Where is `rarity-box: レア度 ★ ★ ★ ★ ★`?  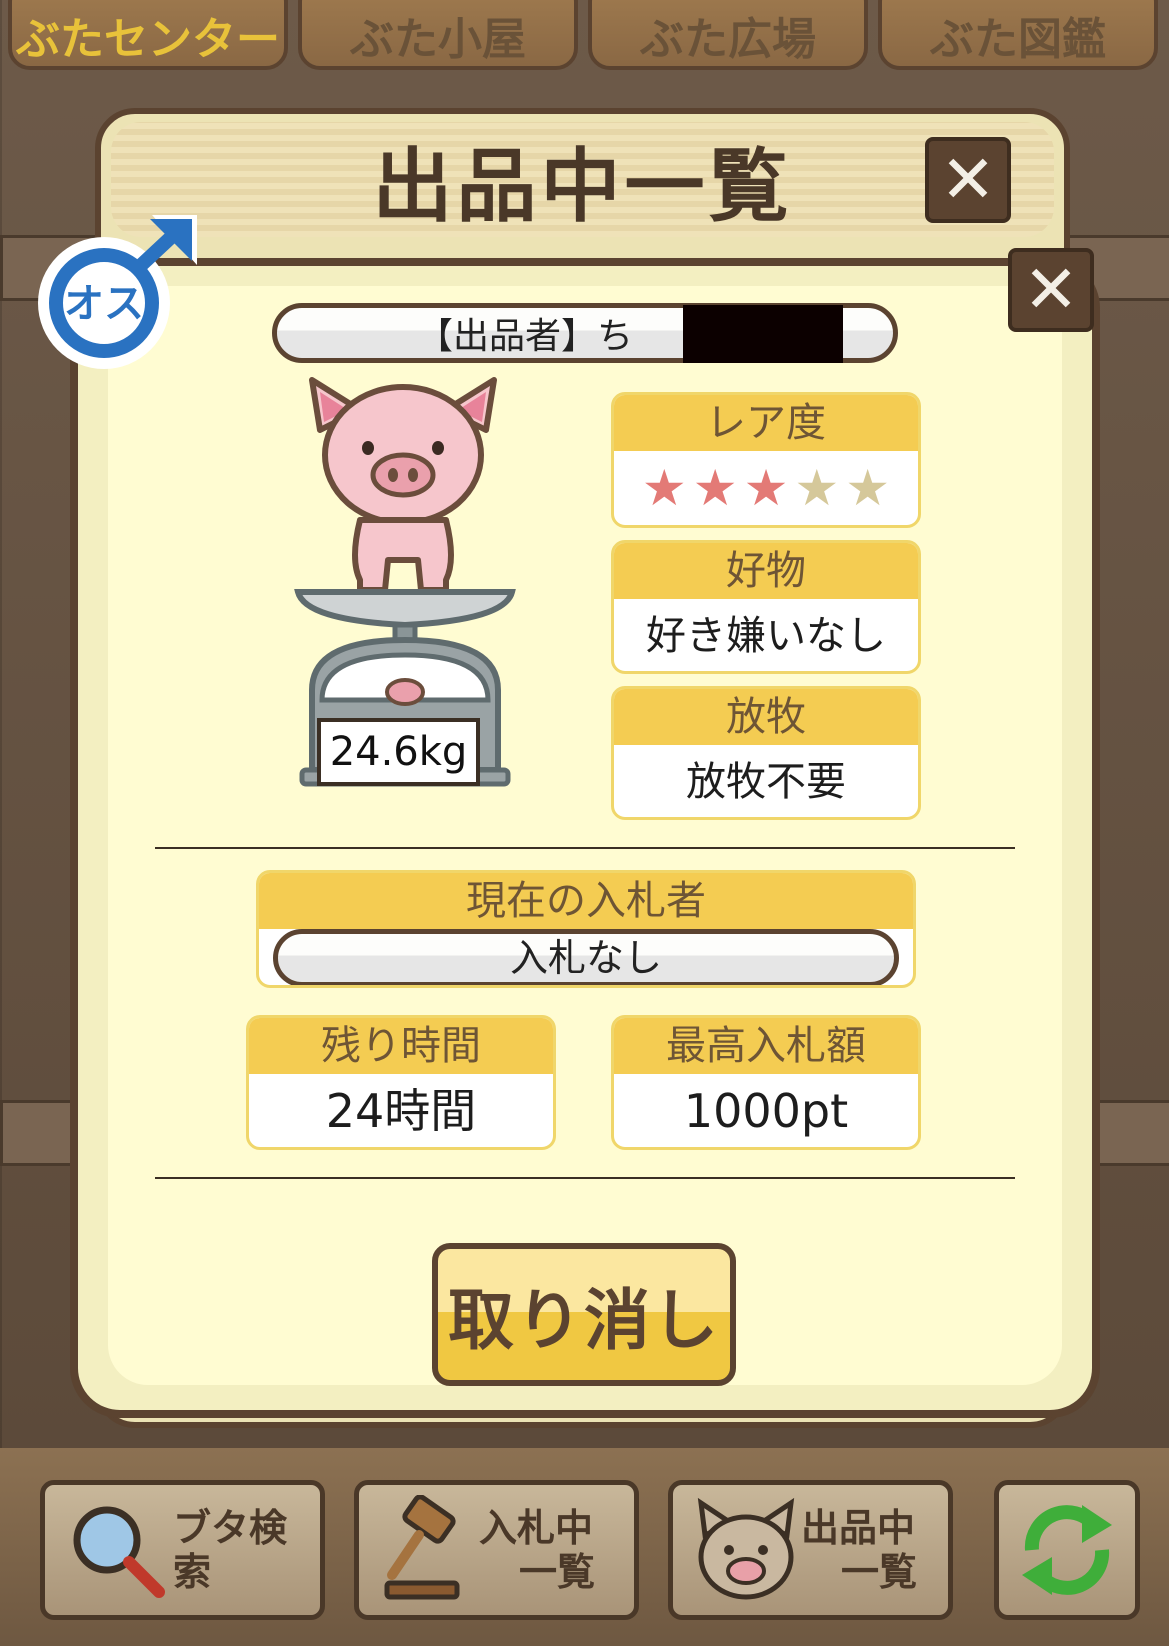
rarity-box: レア度 ★ ★ ★ ★ ★ is located at coordinates (766, 460).